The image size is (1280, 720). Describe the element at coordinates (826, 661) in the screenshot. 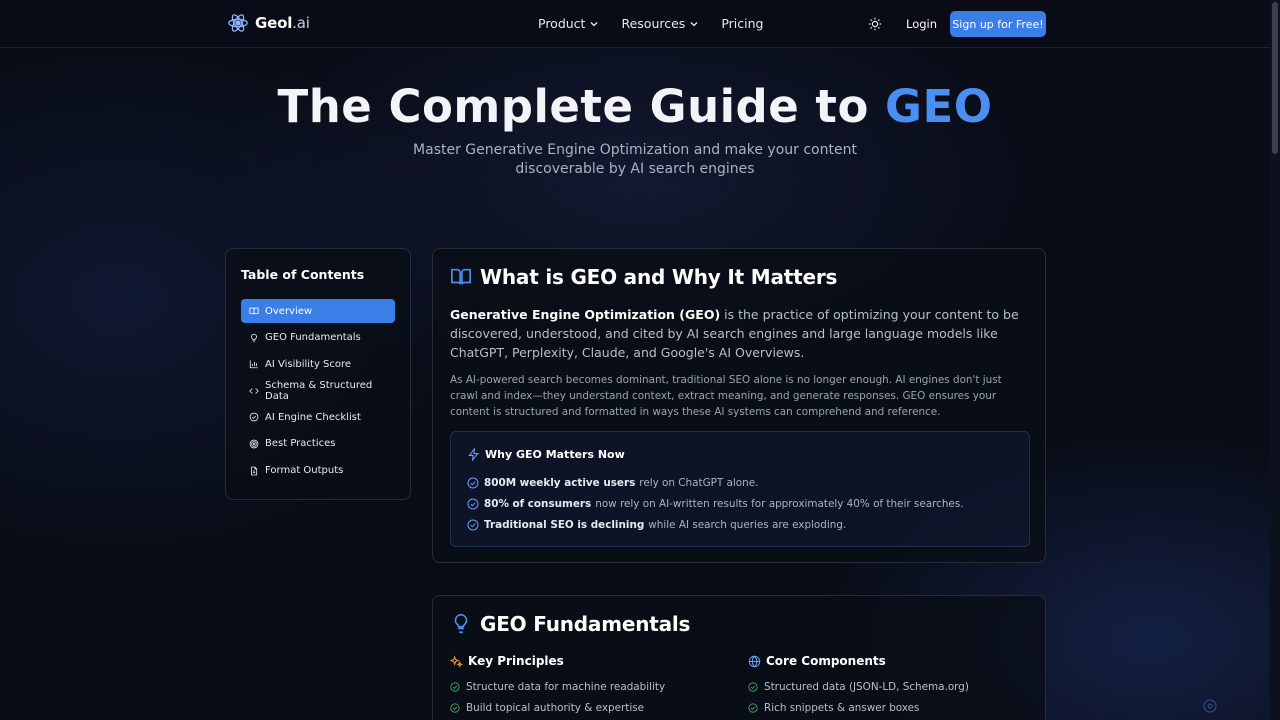

I see `core-components-heading: Core Components` at that location.